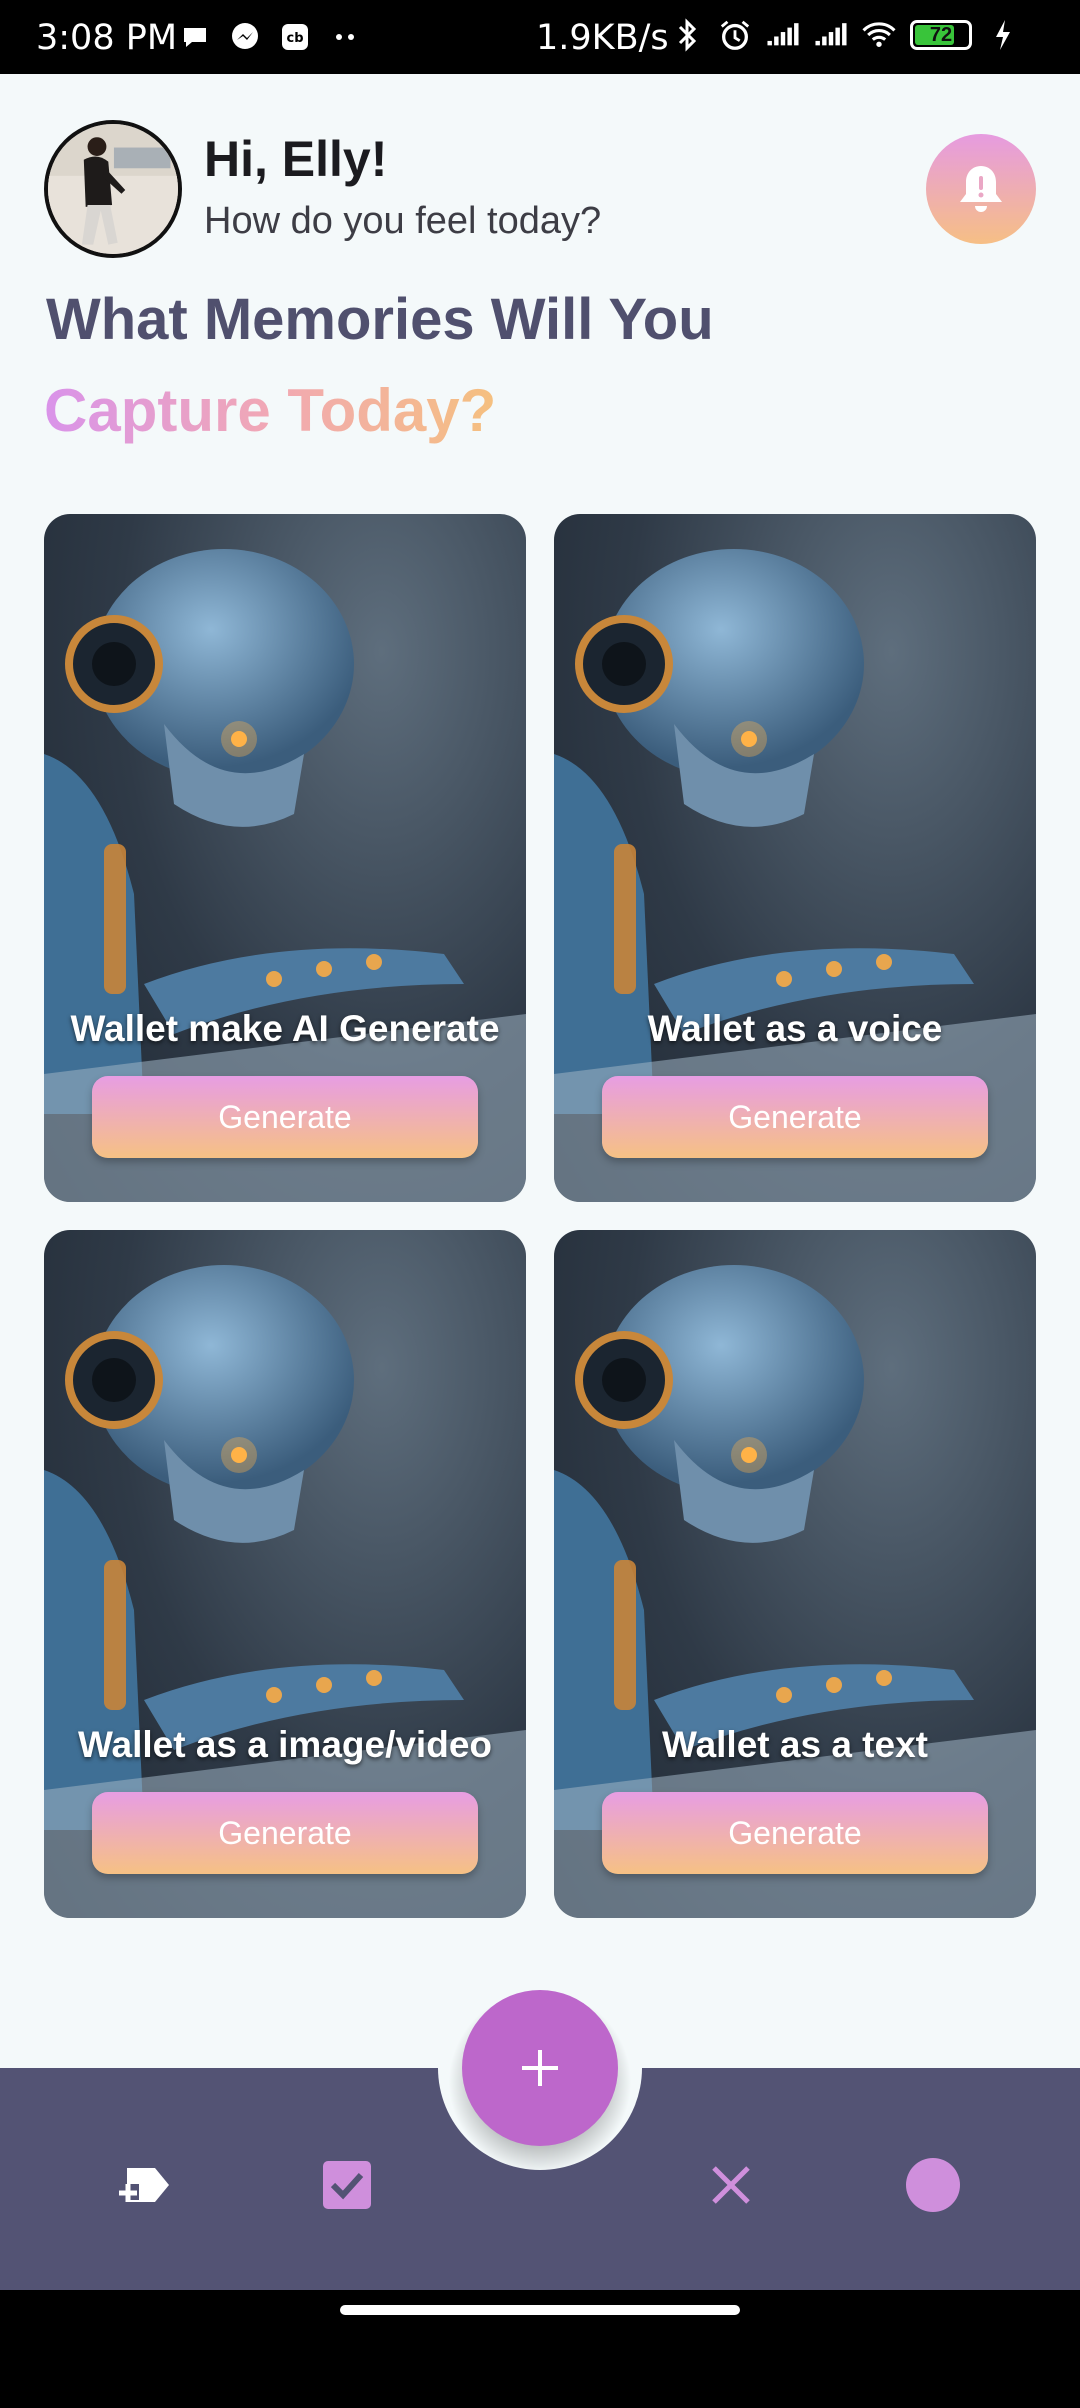 The image size is (1080, 2408). I want to click on memory-card: Wallet make AI Generate Generate, so click(285, 858).